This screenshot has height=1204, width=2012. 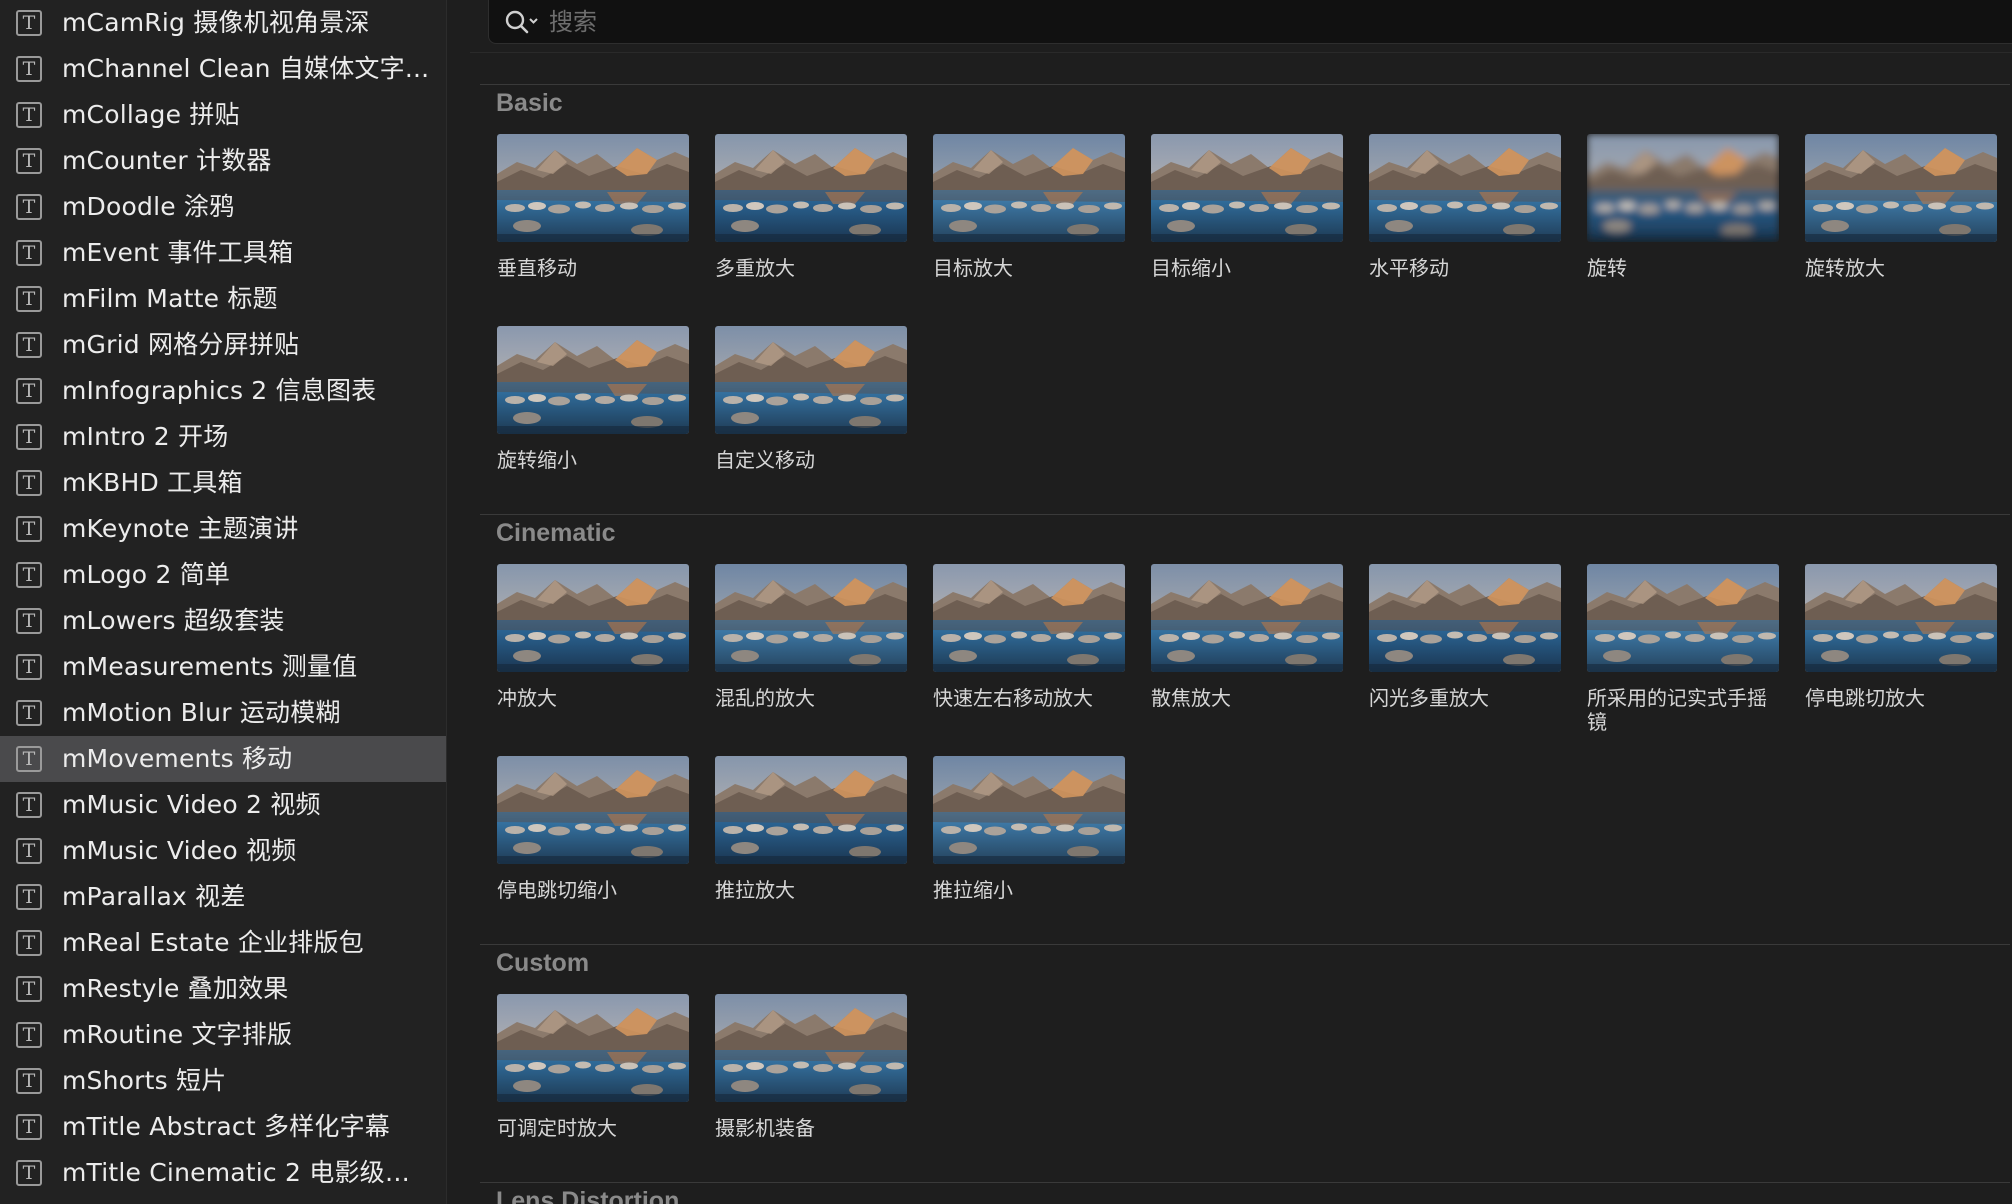 I want to click on effect-label: 自定义移动, so click(x=765, y=460).